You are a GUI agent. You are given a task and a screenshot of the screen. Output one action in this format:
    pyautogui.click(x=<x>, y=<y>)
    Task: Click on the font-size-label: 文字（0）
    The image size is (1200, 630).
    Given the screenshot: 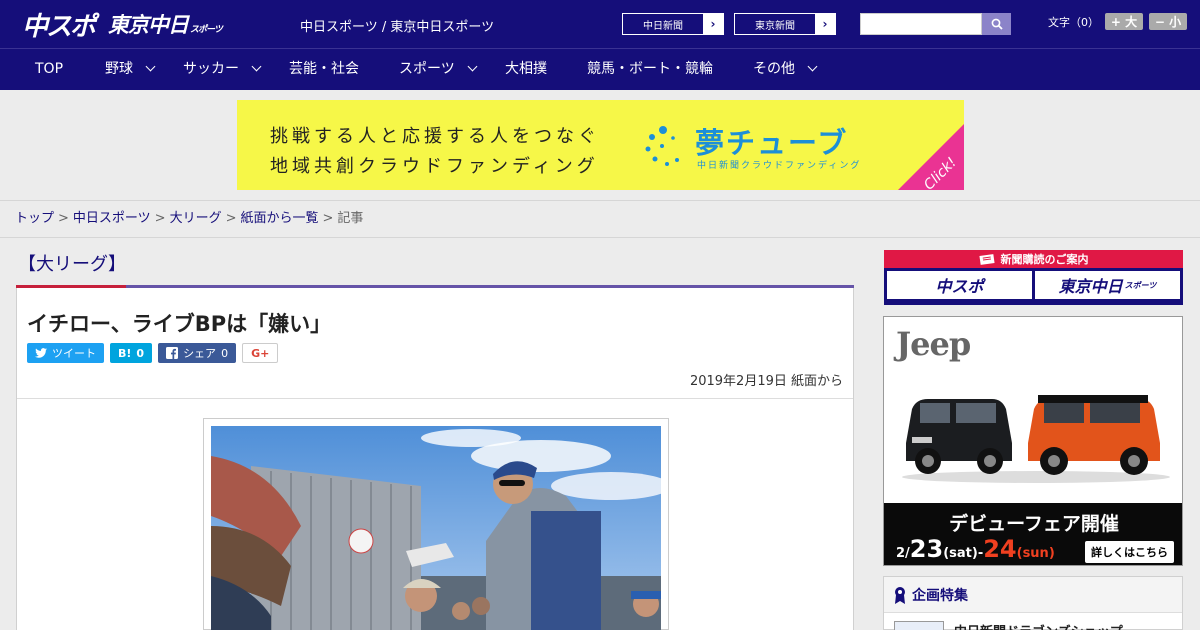 What is the action you would take?
    pyautogui.click(x=1073, y=22)
    